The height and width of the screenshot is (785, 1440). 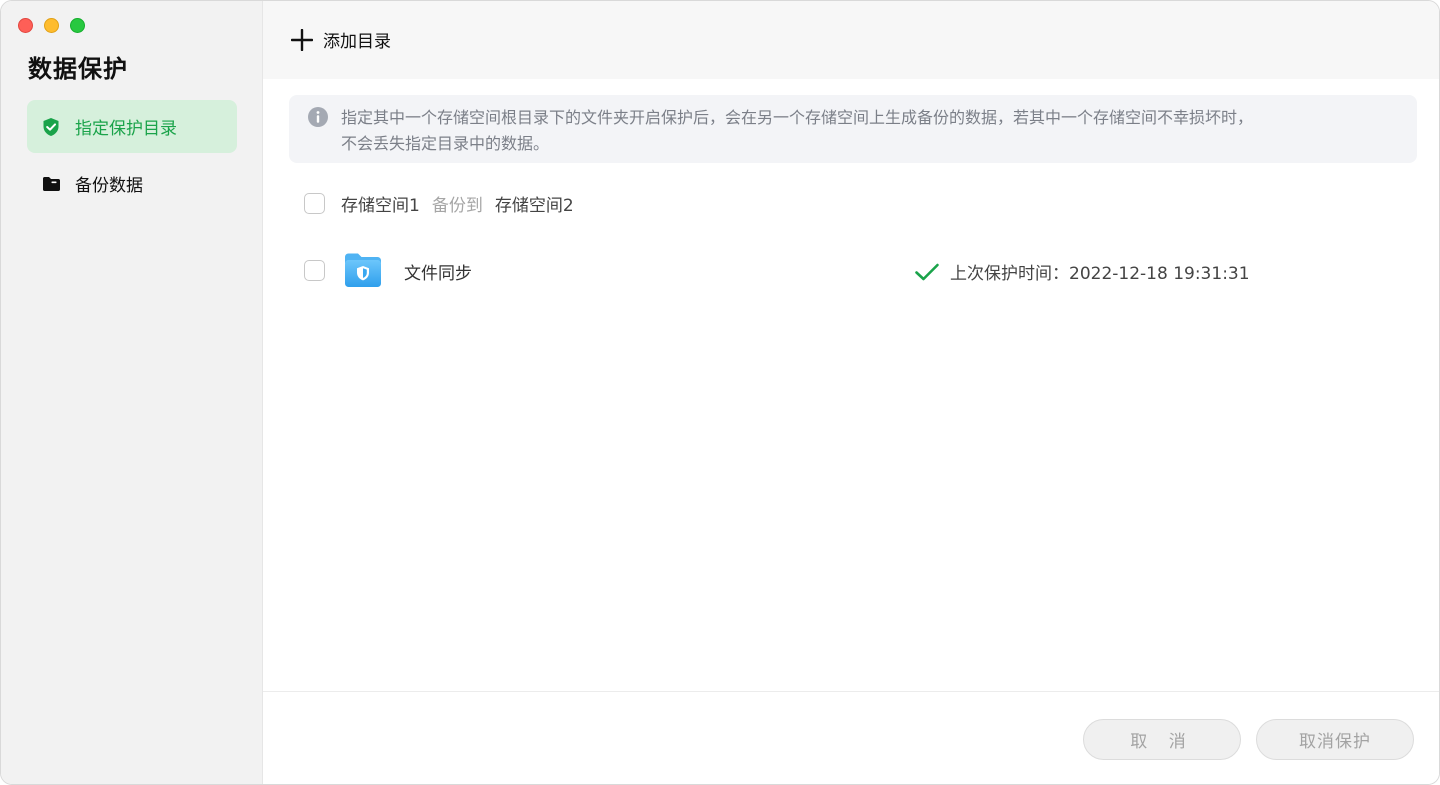 I want to click on folder-icon, so click(x=51, y=184).